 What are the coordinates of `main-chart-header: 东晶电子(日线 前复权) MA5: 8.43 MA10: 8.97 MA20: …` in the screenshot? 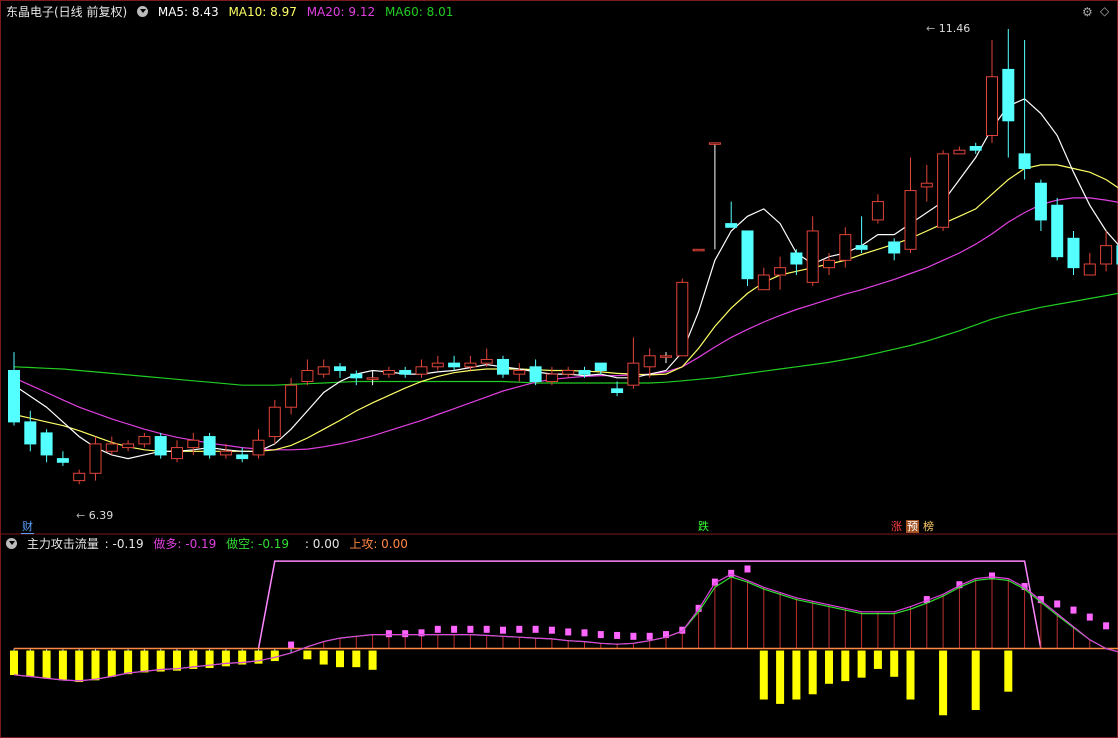 It's located at (232, 12).